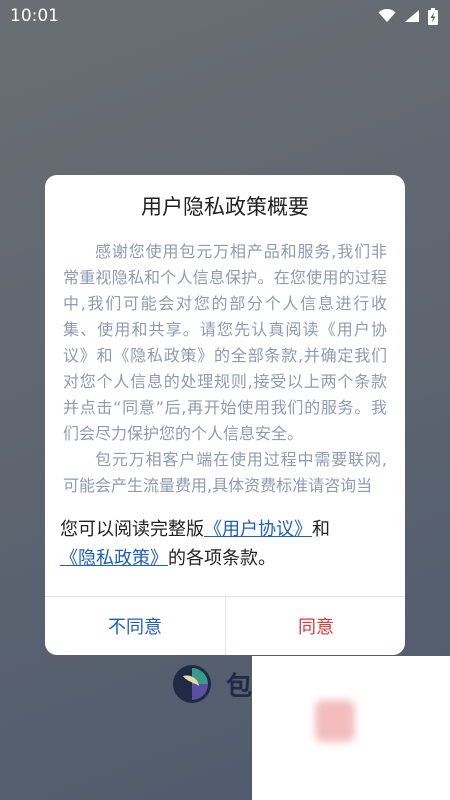  Describe the element at coordinates (212, 684) in the screenshot. I see `background-brand: 包` at that location.